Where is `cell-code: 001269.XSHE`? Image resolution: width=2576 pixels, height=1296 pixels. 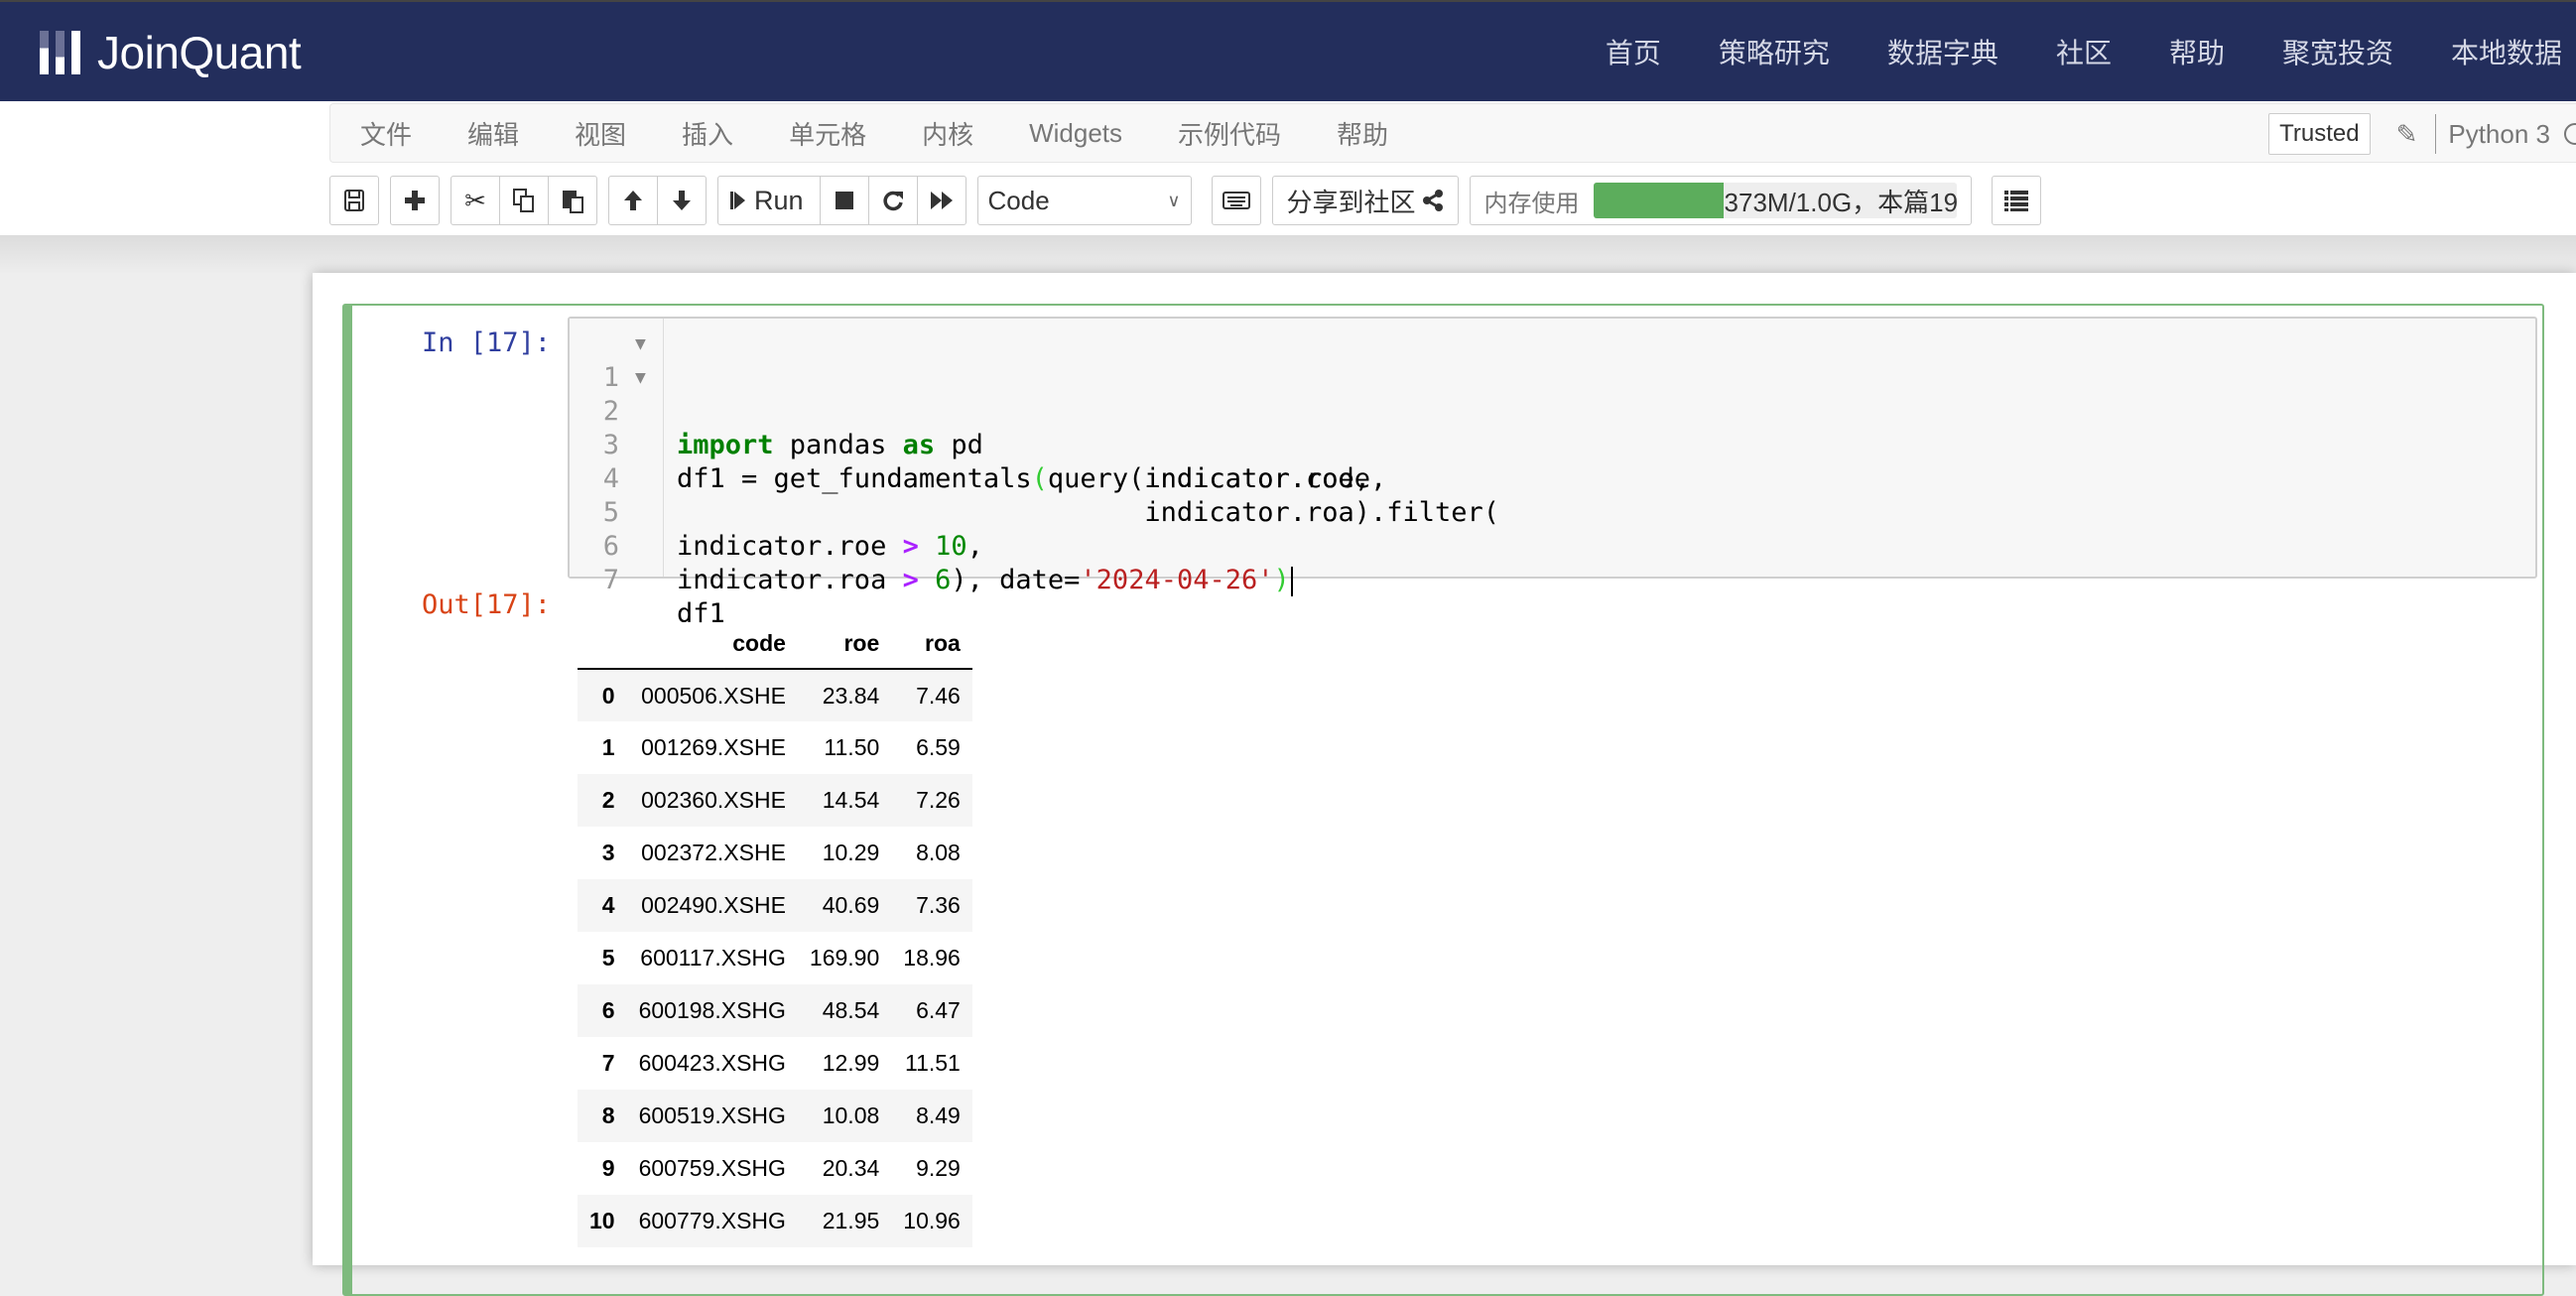 cell-code: 001269.XSHE is located at coordinates (714, 747).